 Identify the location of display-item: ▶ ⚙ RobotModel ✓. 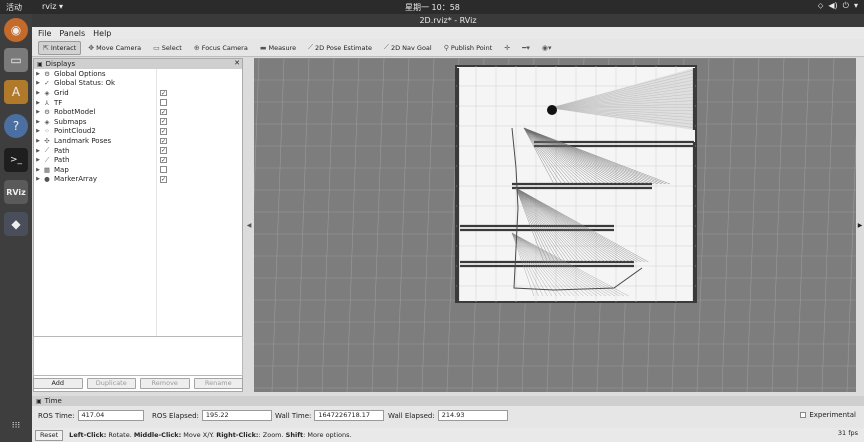
(138, 112).